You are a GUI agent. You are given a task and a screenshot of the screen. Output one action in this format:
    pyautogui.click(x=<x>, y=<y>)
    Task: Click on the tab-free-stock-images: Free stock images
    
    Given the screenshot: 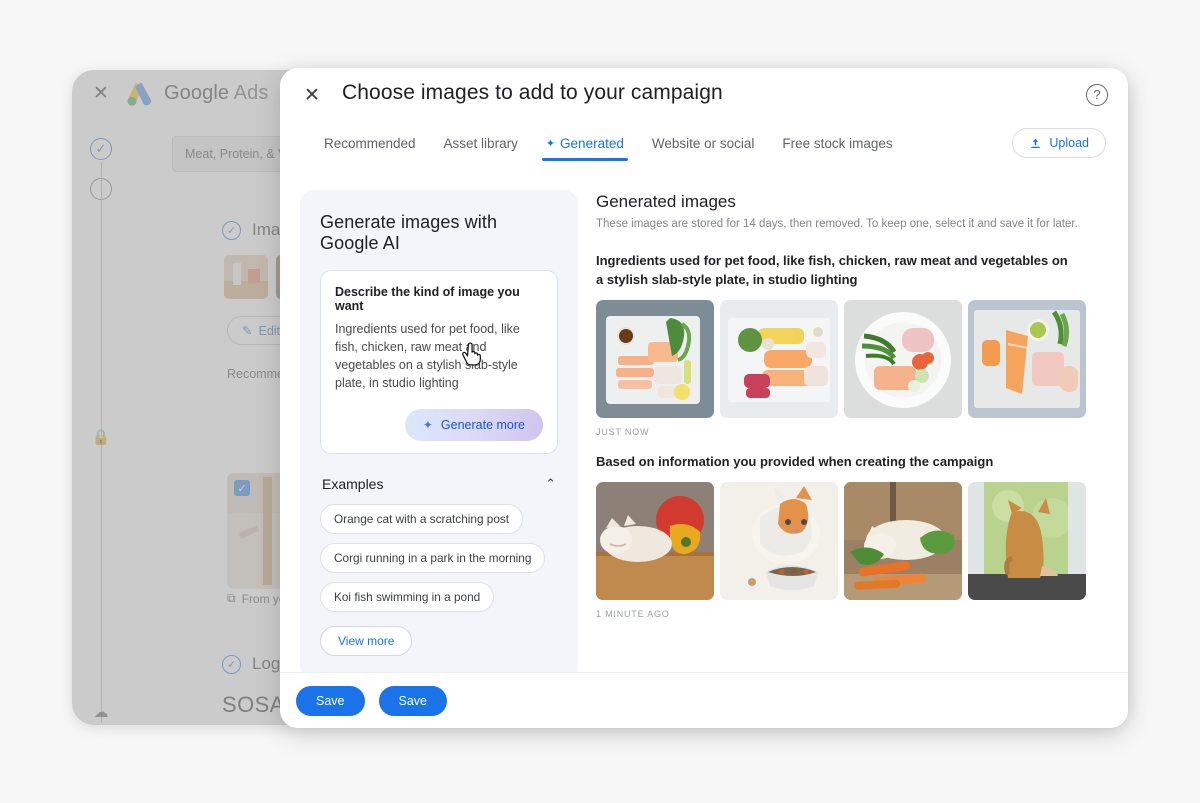 What is the action you would take?
    pyautogui.click(x=837, y=148)
    